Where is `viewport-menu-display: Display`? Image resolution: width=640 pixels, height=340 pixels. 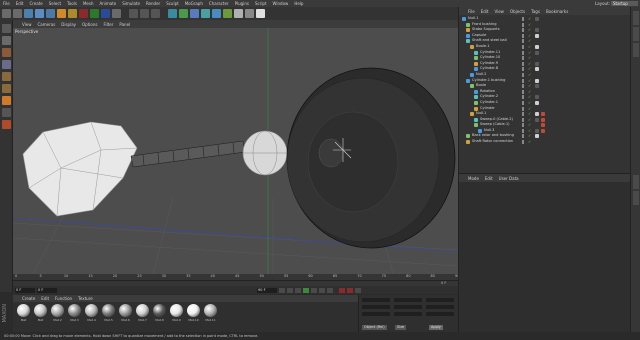 viewport-menu-display: Display is located at coordinates (68, 24).